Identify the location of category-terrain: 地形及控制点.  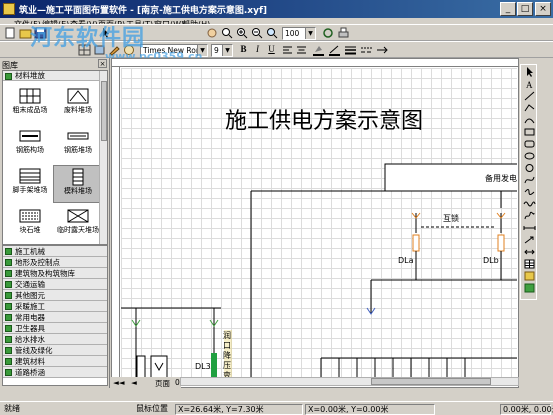
(55, 262).